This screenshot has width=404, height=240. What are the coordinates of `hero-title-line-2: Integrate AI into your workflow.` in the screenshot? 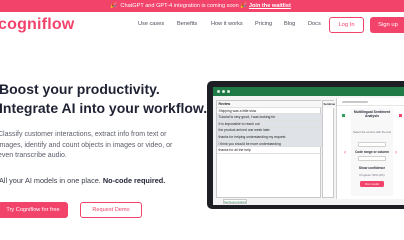 It's located at (104, 108).